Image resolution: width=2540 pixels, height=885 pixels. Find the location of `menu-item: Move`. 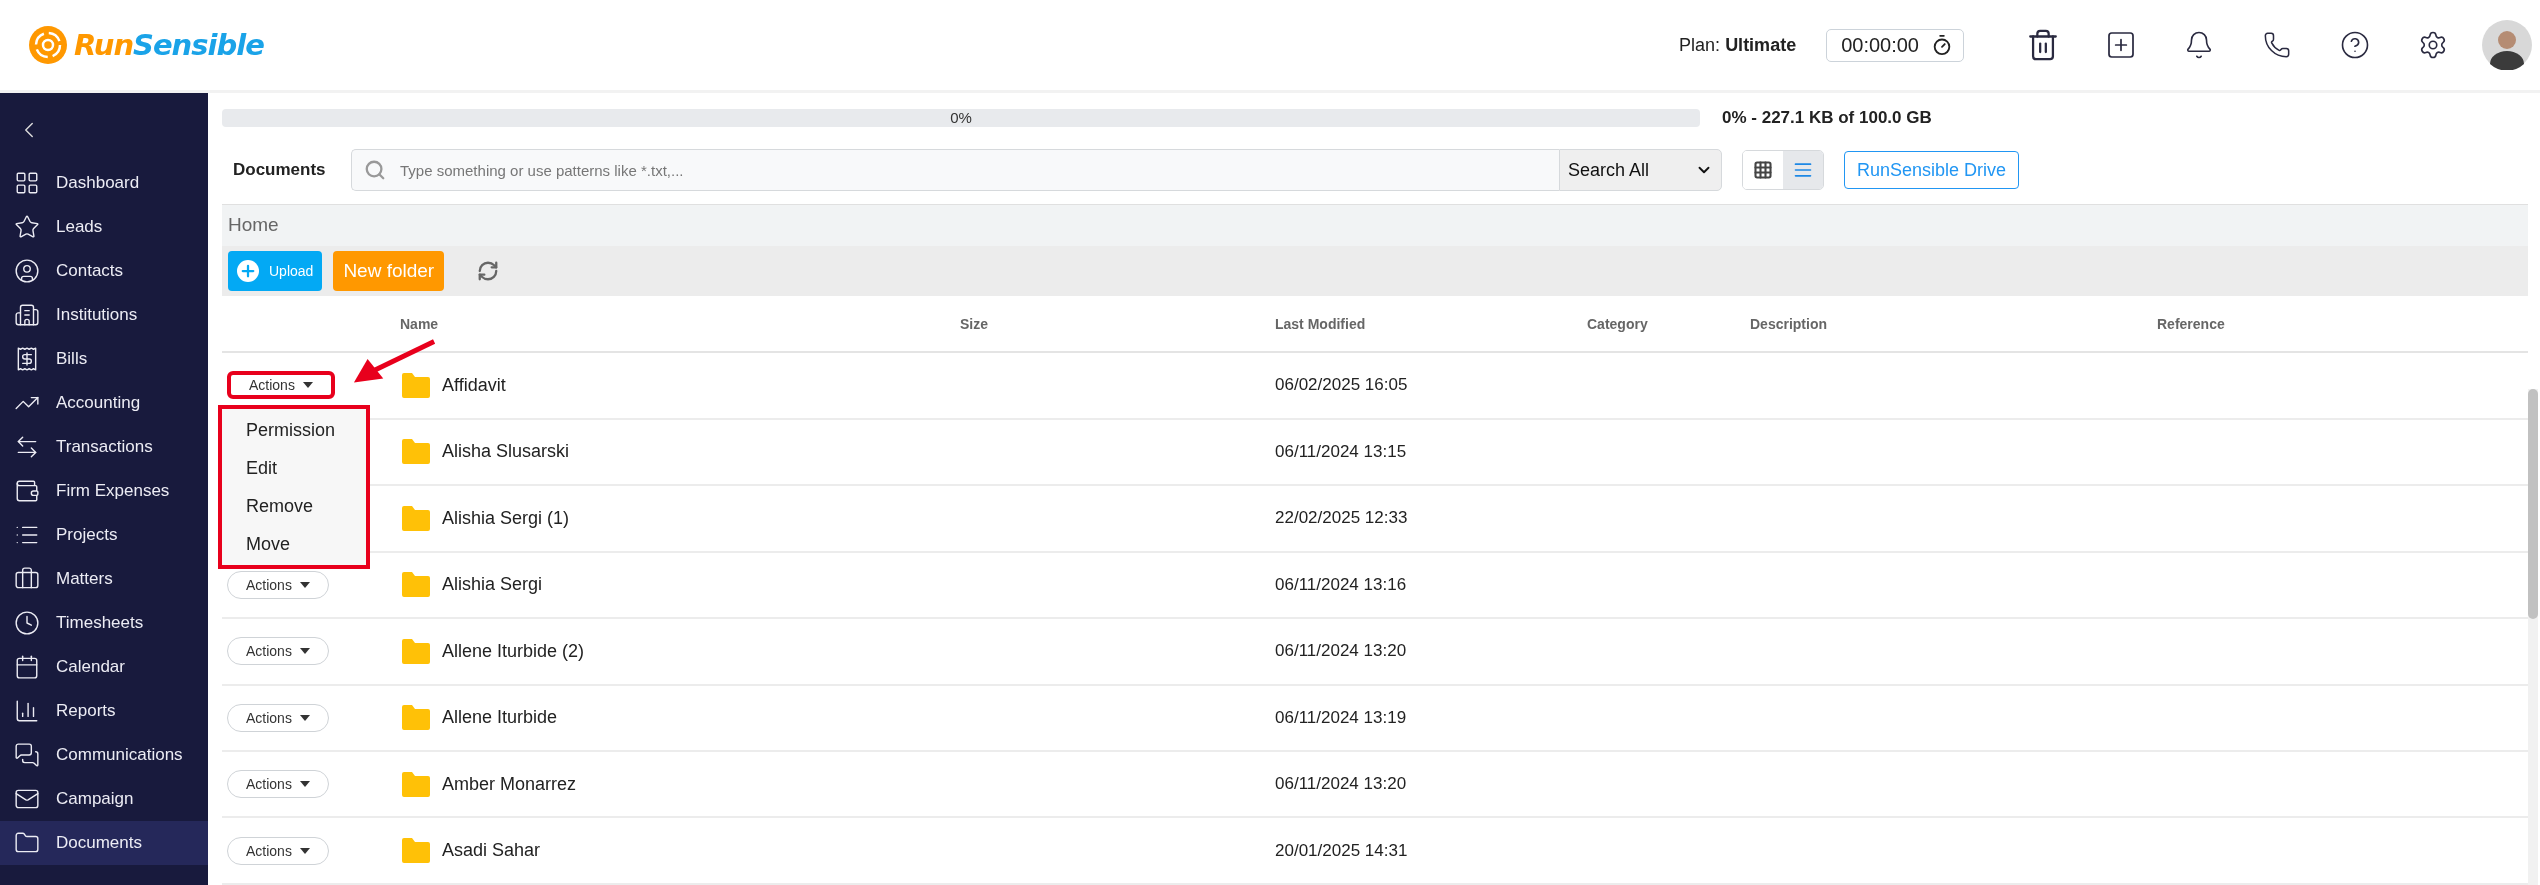

menu-item: Move is located at coordinates (294, 544).